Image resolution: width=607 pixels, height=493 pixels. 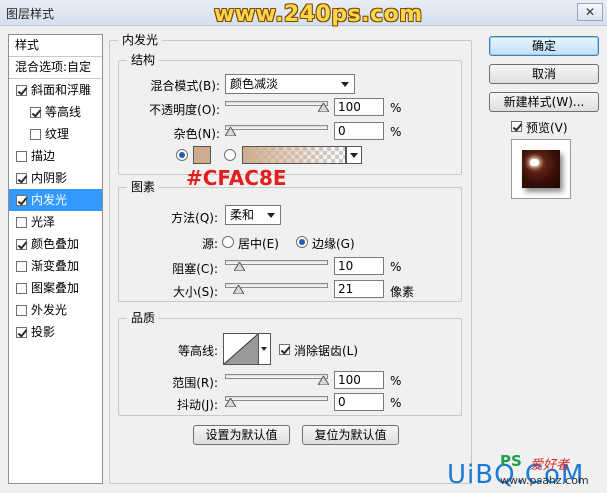 I want to click on blend-mode-select: 颜色减淡, so click(x=290, y=84).